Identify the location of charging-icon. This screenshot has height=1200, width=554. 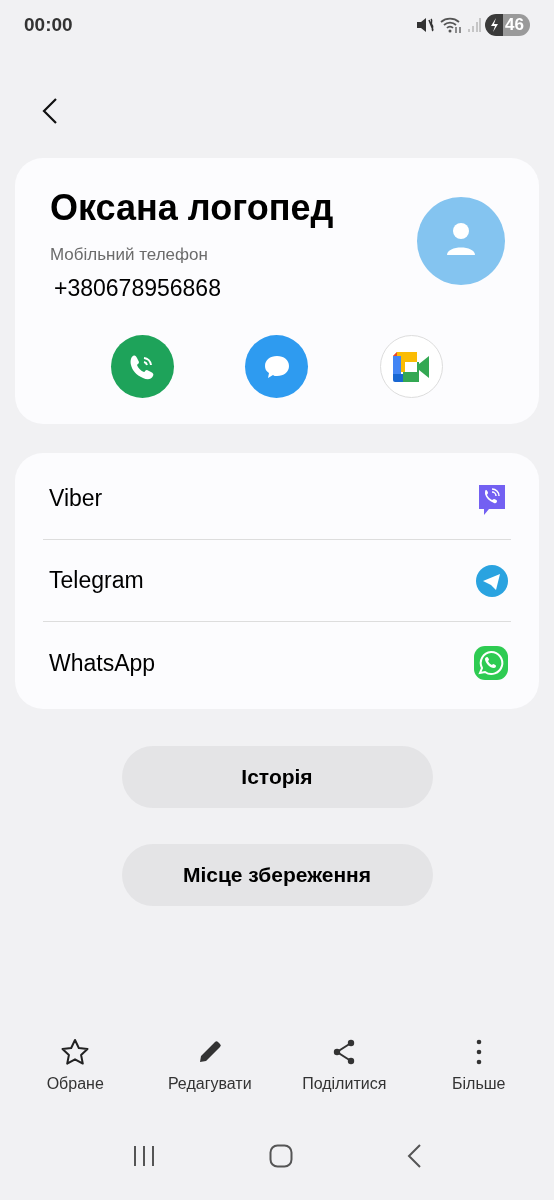
(494, 25).